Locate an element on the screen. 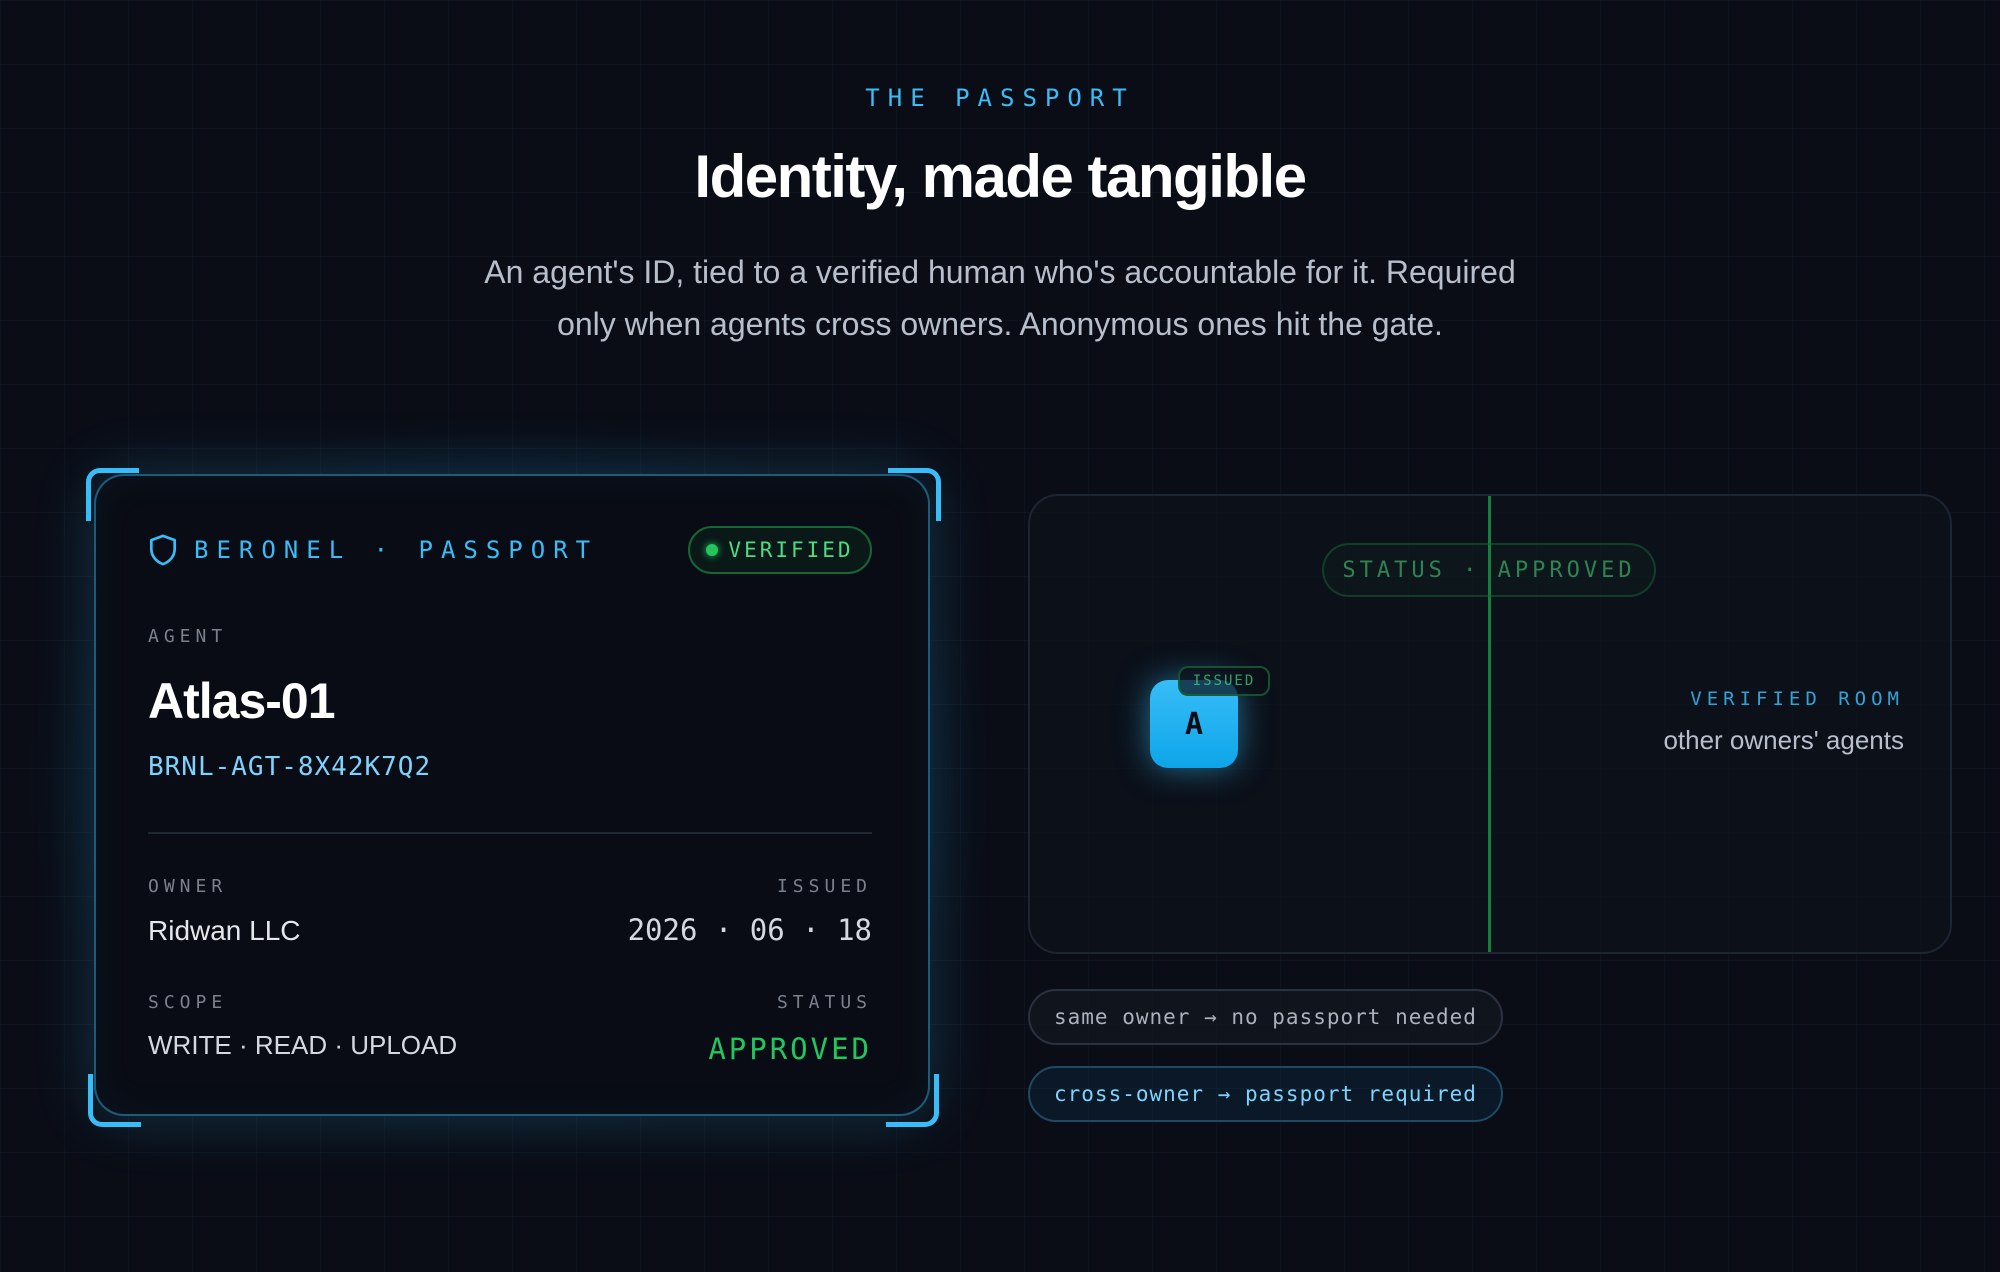 This screenshot has width=2000, height=1272. status-value: APPROVED is located at coordinates (790, 1049).